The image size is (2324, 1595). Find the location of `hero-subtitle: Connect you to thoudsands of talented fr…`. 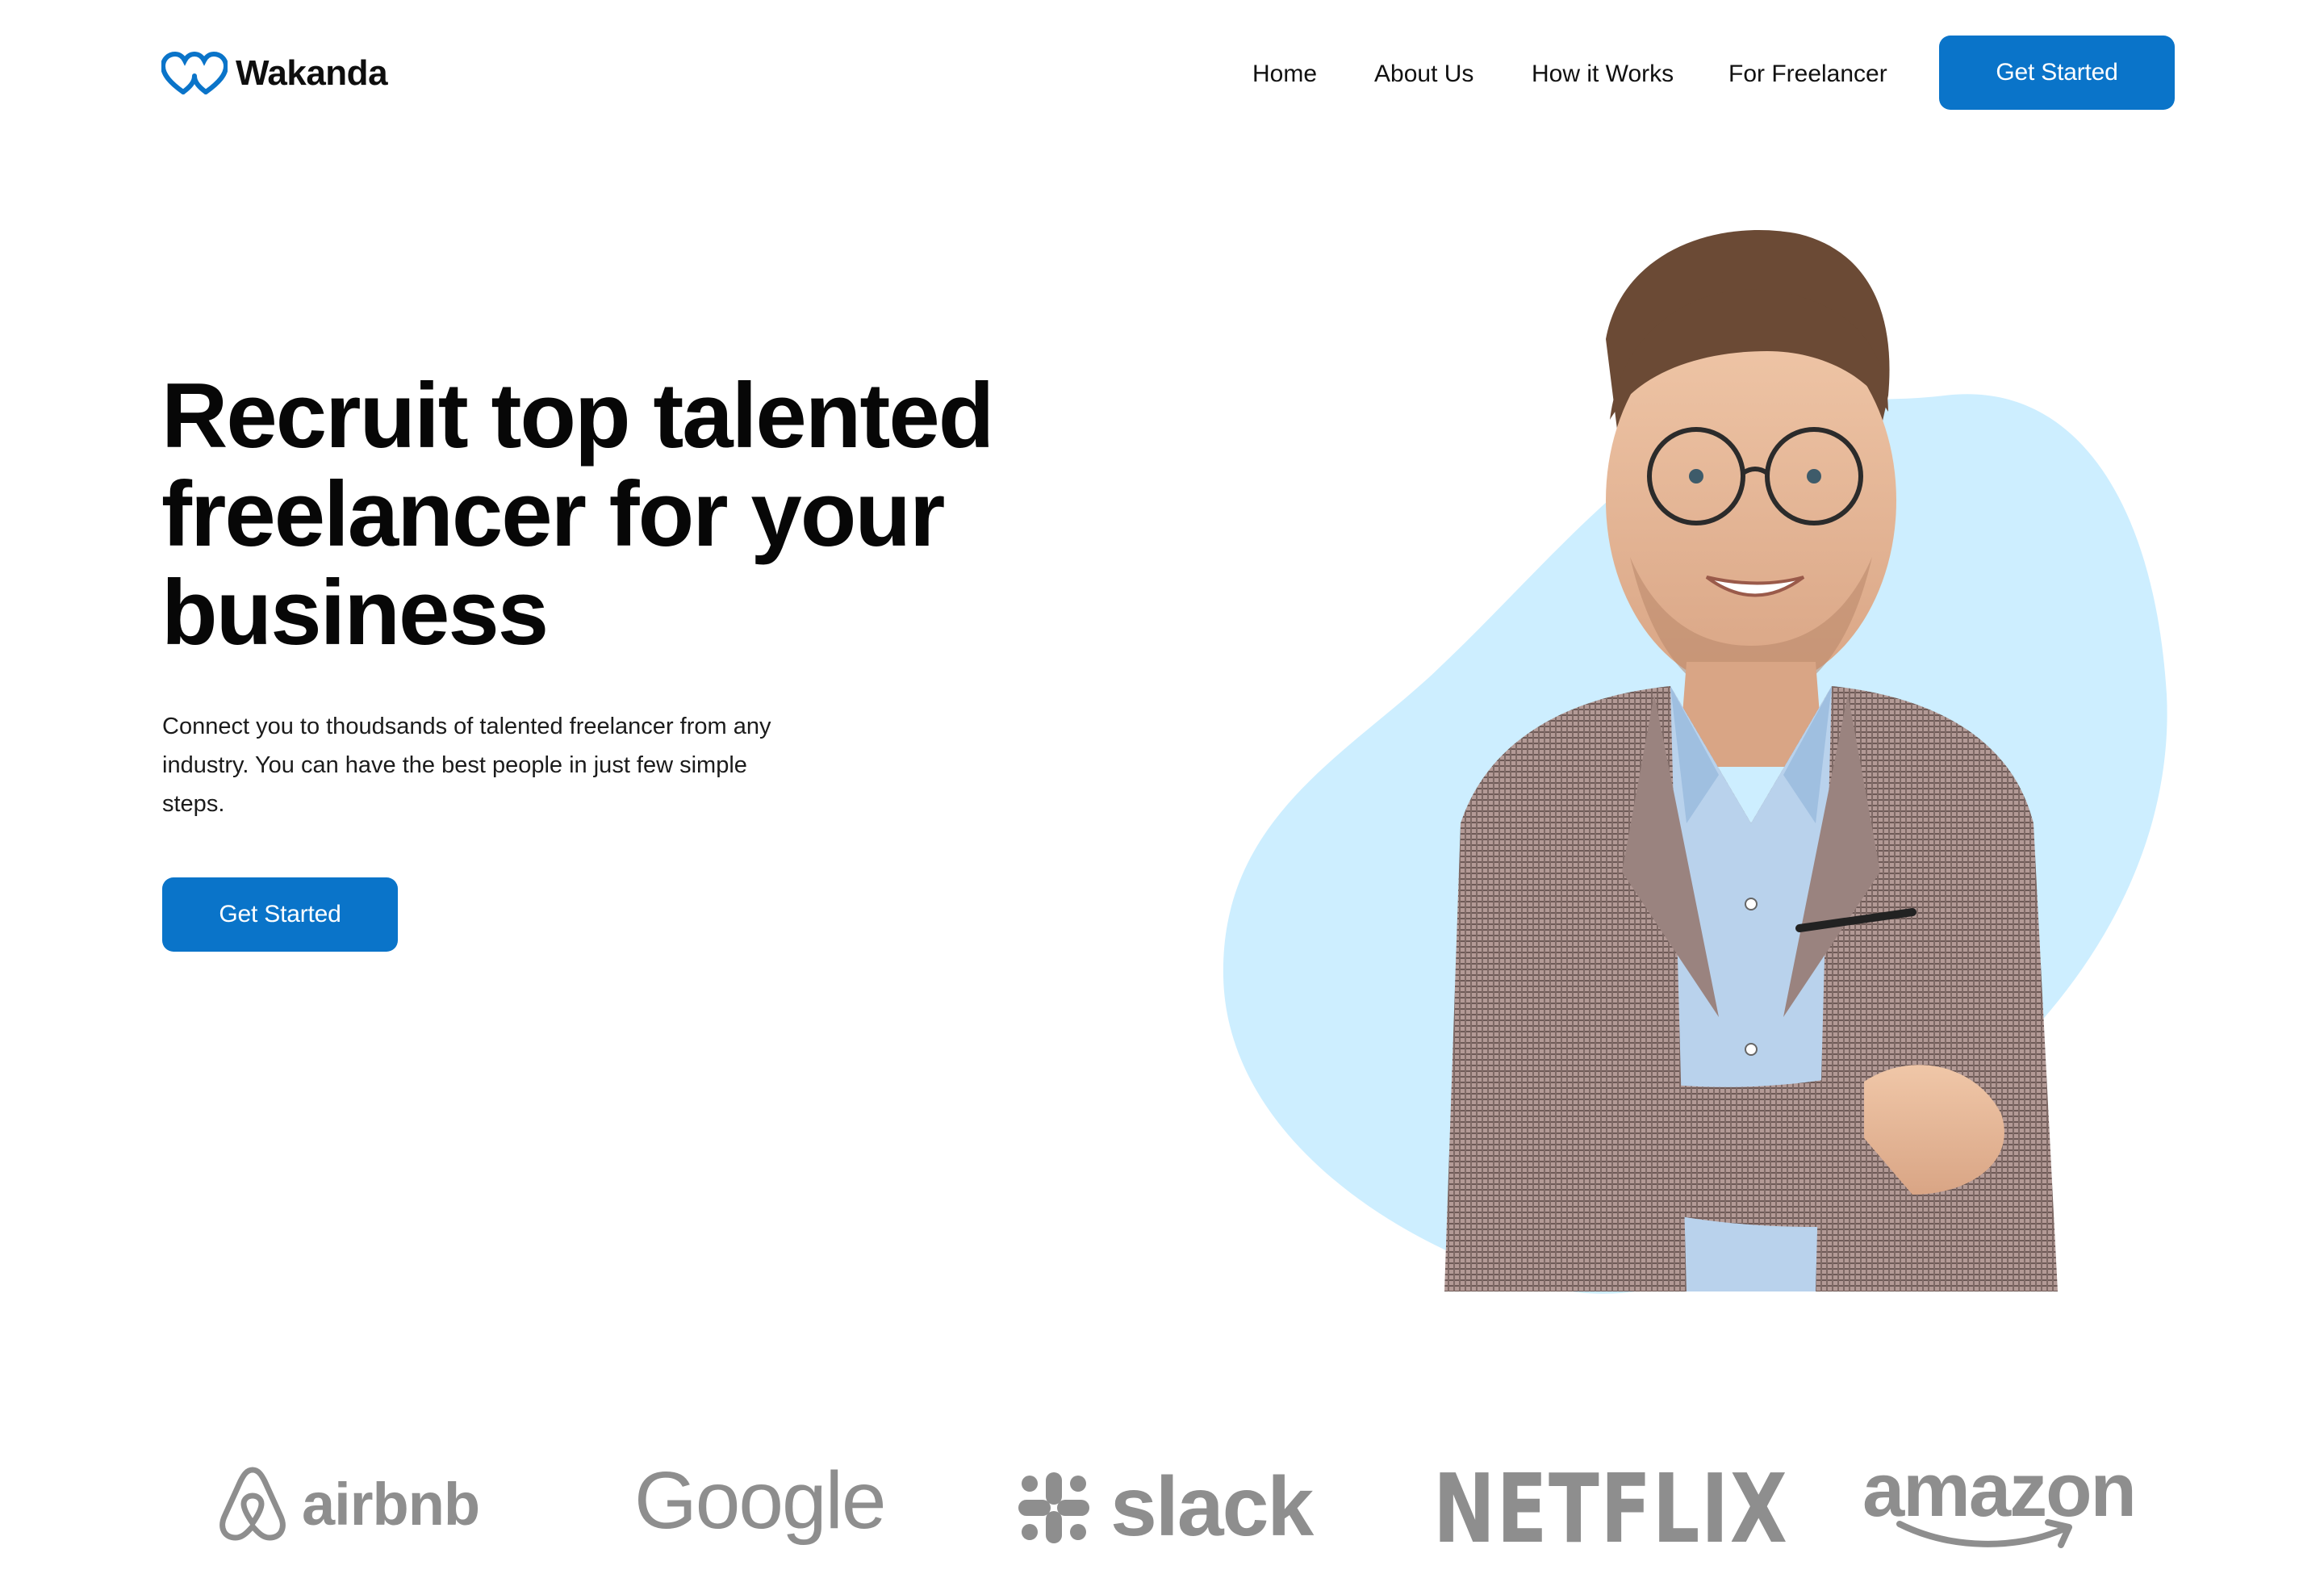

hero-subtitle: Connect you to thoudsands of talented fr… is located at coordinates (467, 765).